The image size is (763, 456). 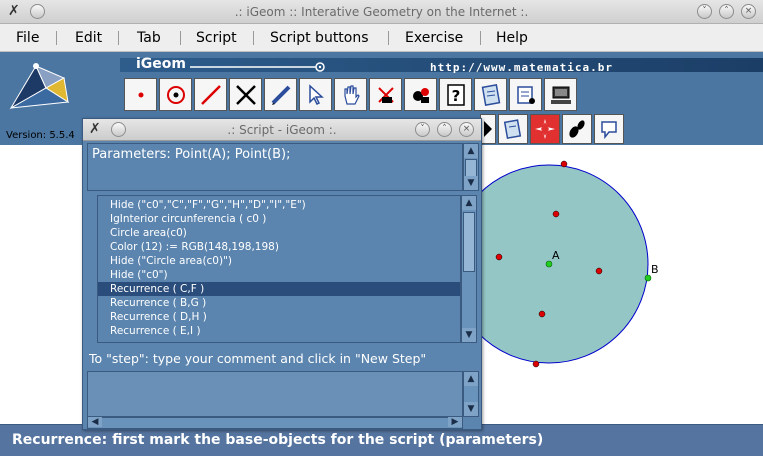 What do you see at coordinates (95, 422) in the screenshot?
I see `scroll-left-arrow: ◀` at bounding box center [95, 422].